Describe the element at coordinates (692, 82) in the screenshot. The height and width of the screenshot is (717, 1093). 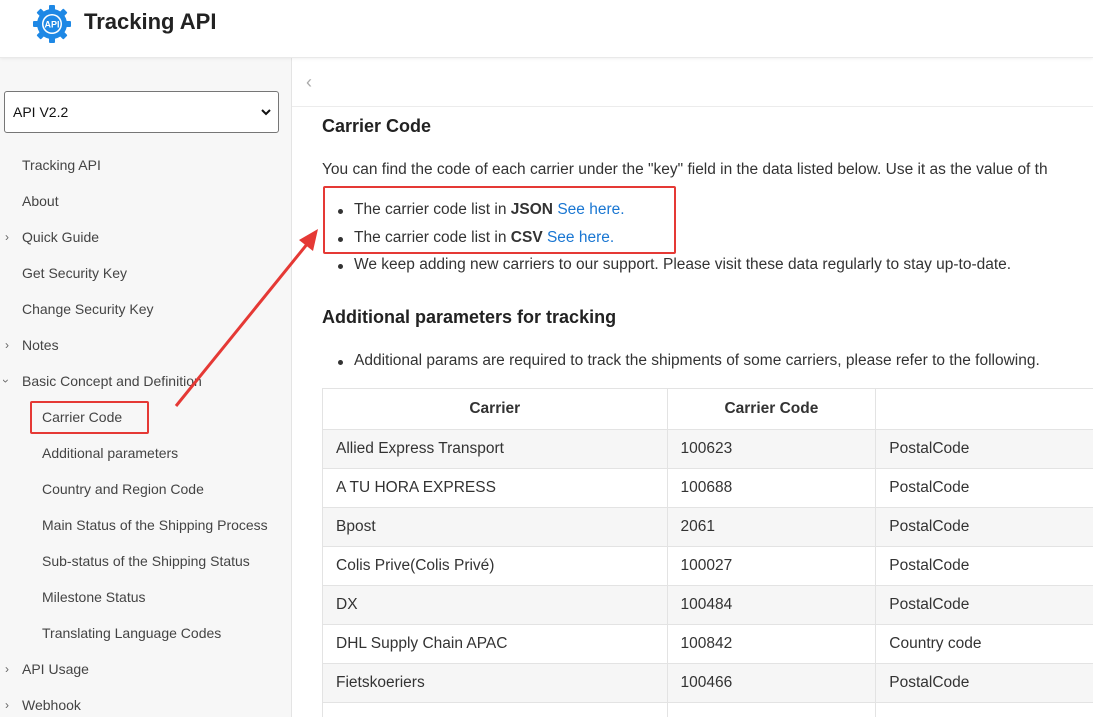
I see `content-toolbar: ‹` at that location.